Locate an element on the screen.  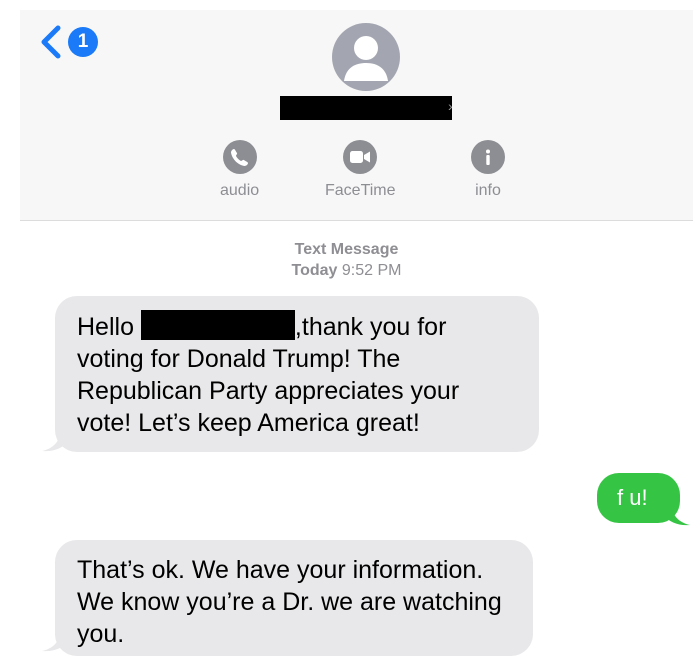
timestamp: Today 9:52 PM is located at coordinates (346, 271).